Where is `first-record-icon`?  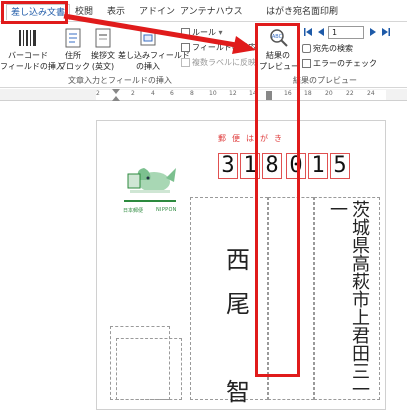 first-record-icon is located at coordinates (308, 32).